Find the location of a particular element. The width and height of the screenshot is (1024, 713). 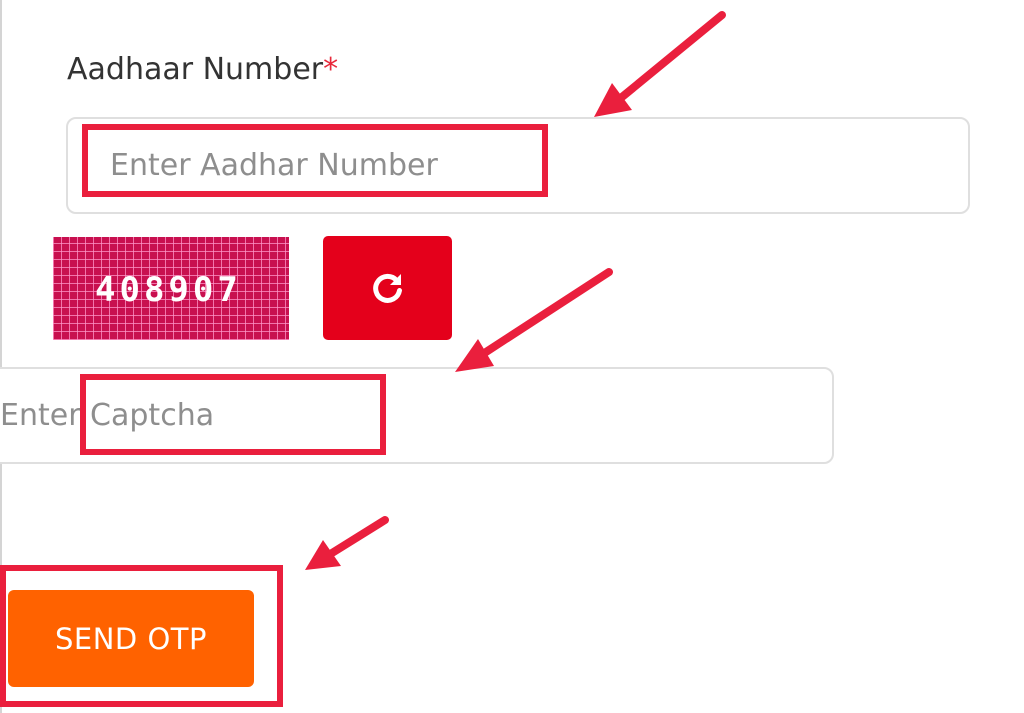

refresh-captcha-button is located at coordinates (387, 288).